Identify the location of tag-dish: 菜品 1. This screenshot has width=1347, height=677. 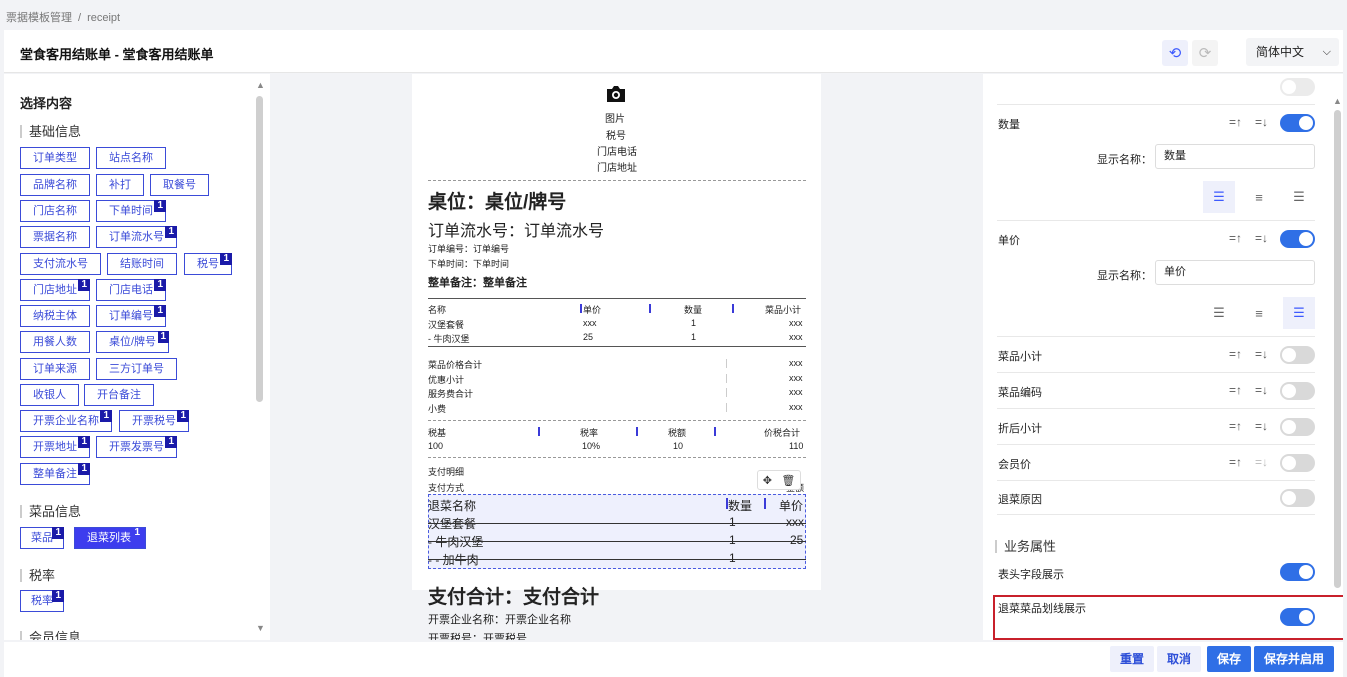
(42, 538).